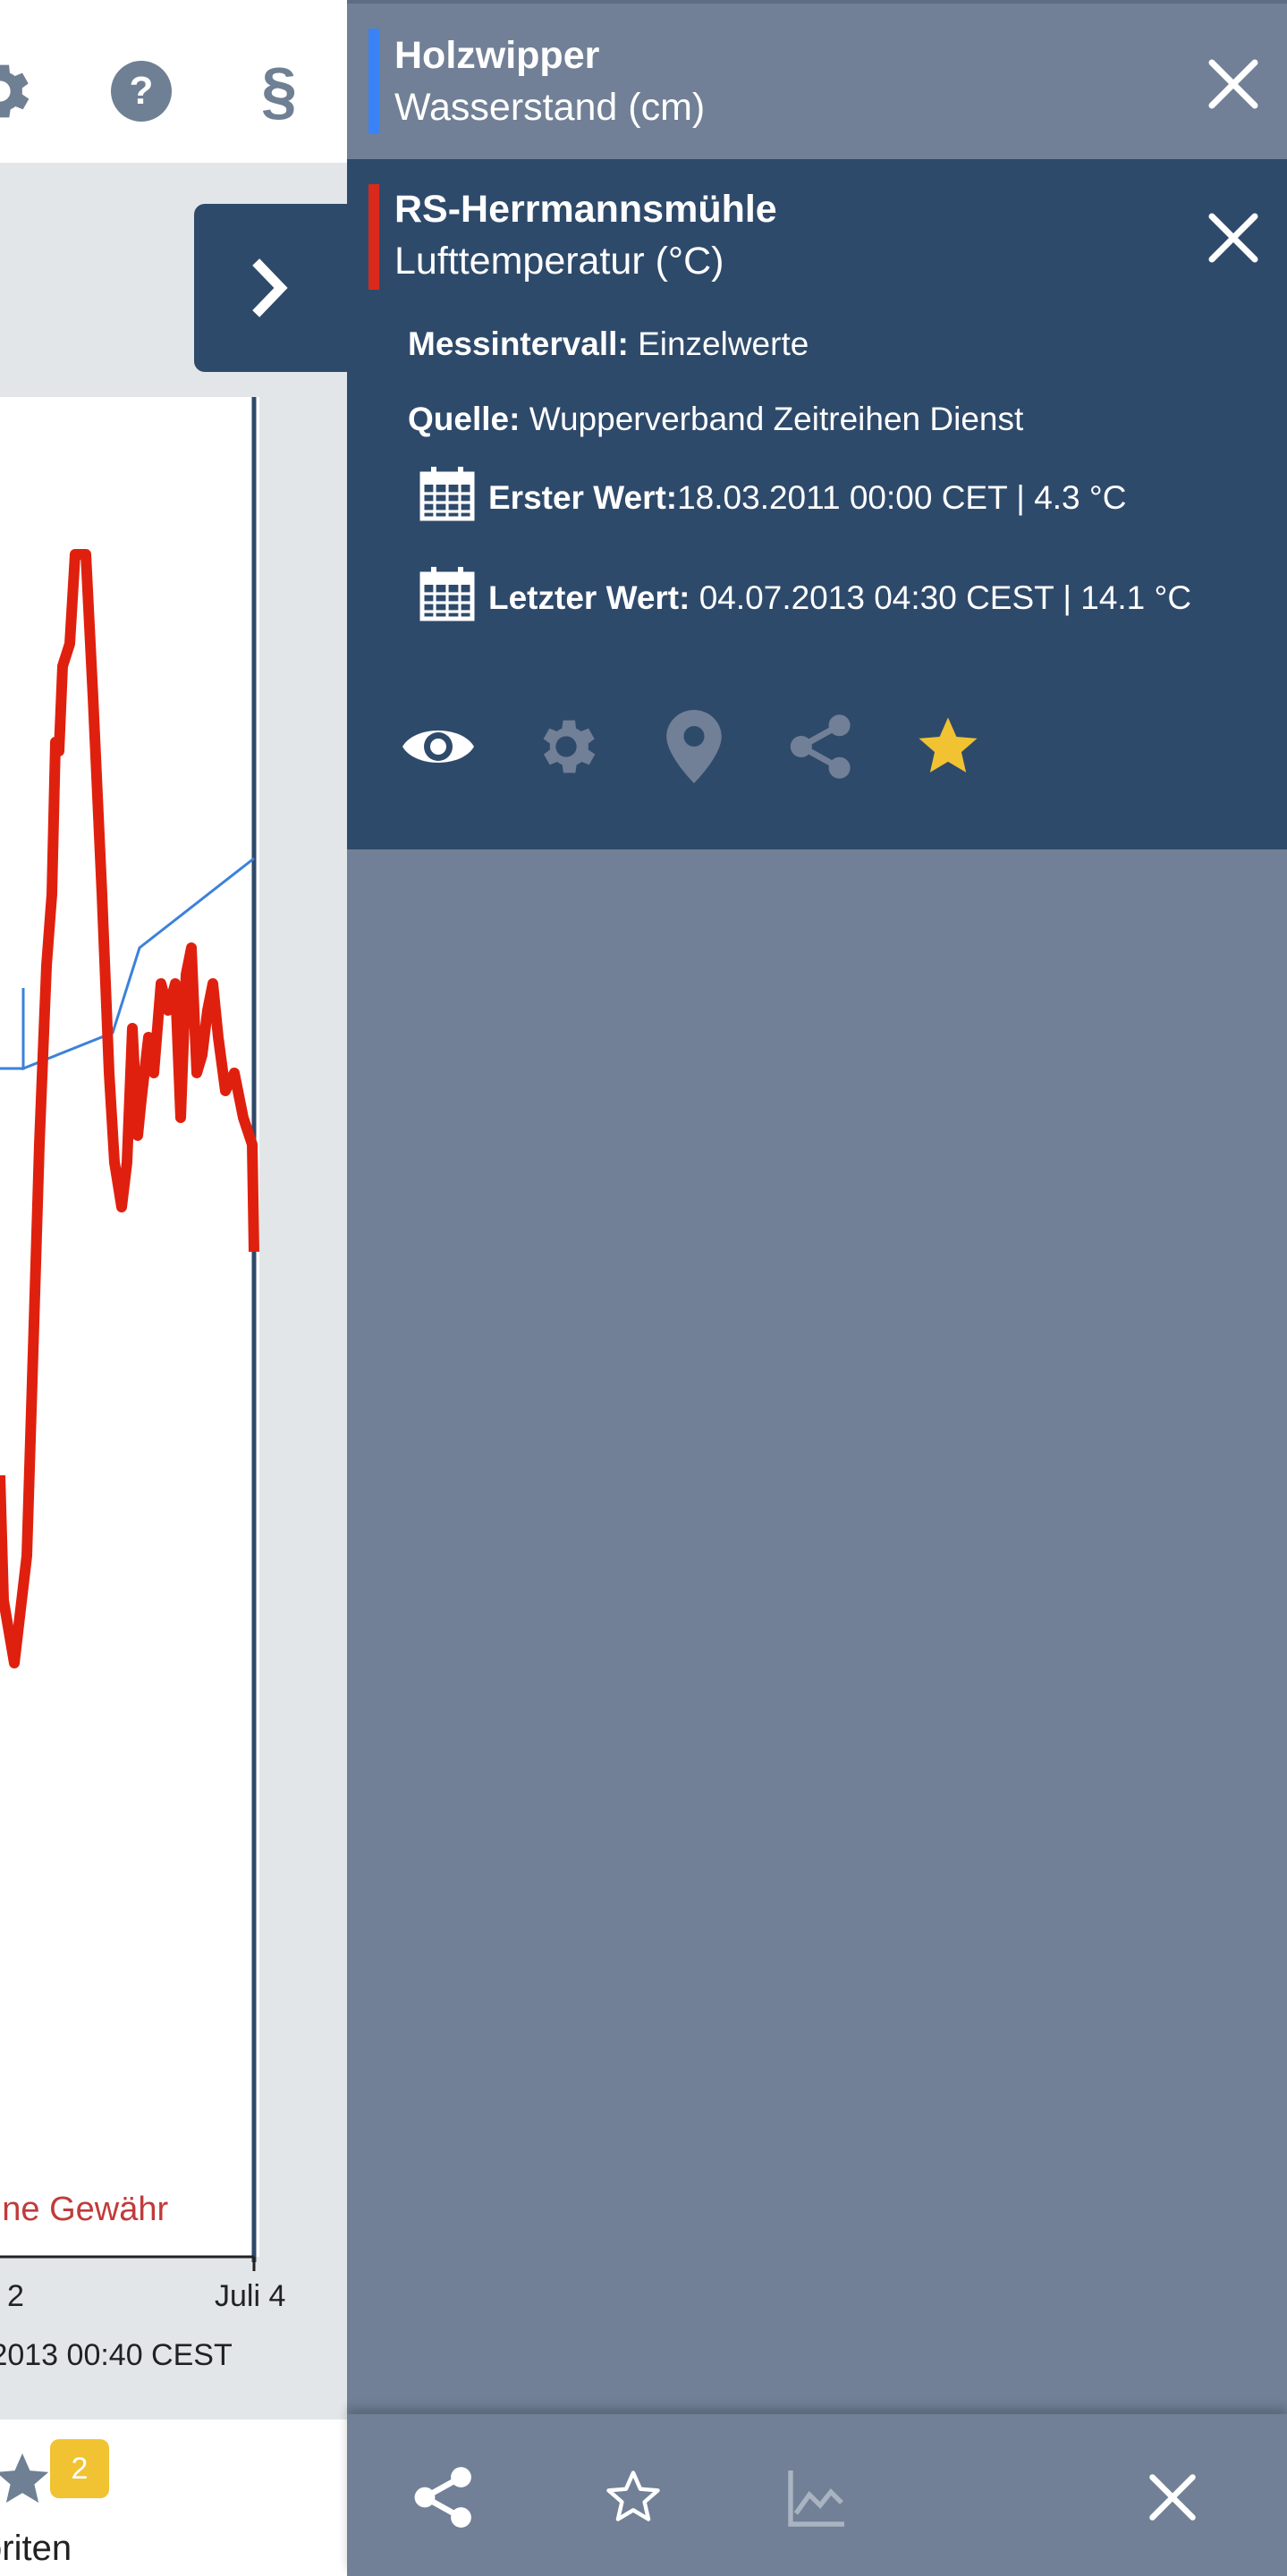 Image resolution: width=1287 pixels, height=2576 pixels. What do you see at coordinates (15, 2296) in the screenshot?
I see `x-tick-label: 2` at bounding box center [15, 2296].